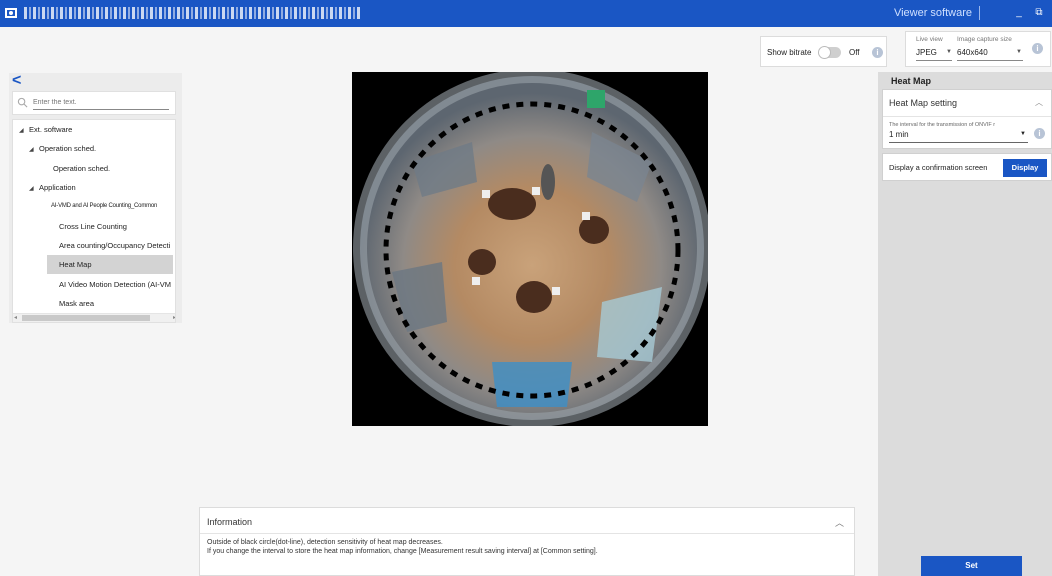  Describe the element at coordinates (1025, 168) in the screenshot. I see `display-button: Display` at that location.